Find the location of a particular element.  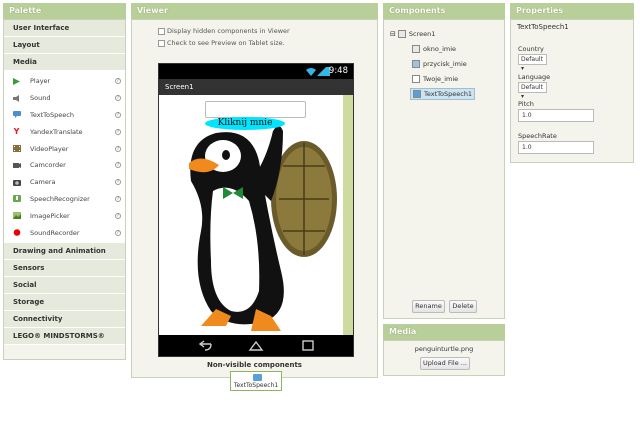

pitch-input: 1.0 is located at coordinates (556, 115).